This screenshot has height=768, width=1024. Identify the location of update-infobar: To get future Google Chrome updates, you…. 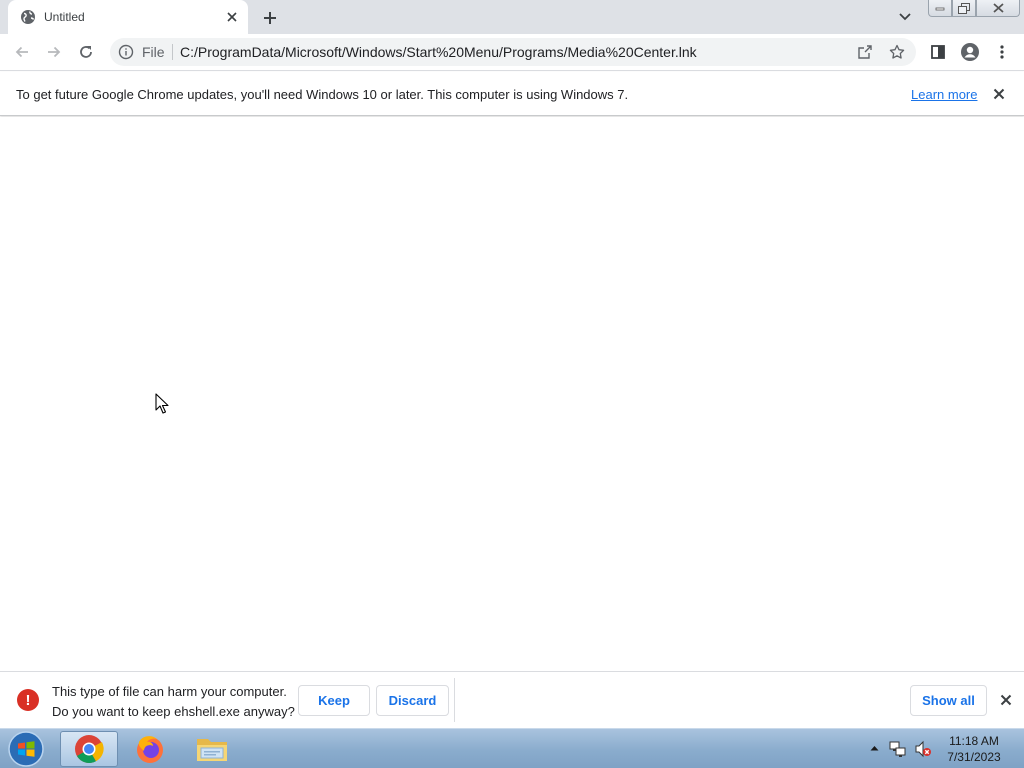
(512, 94).